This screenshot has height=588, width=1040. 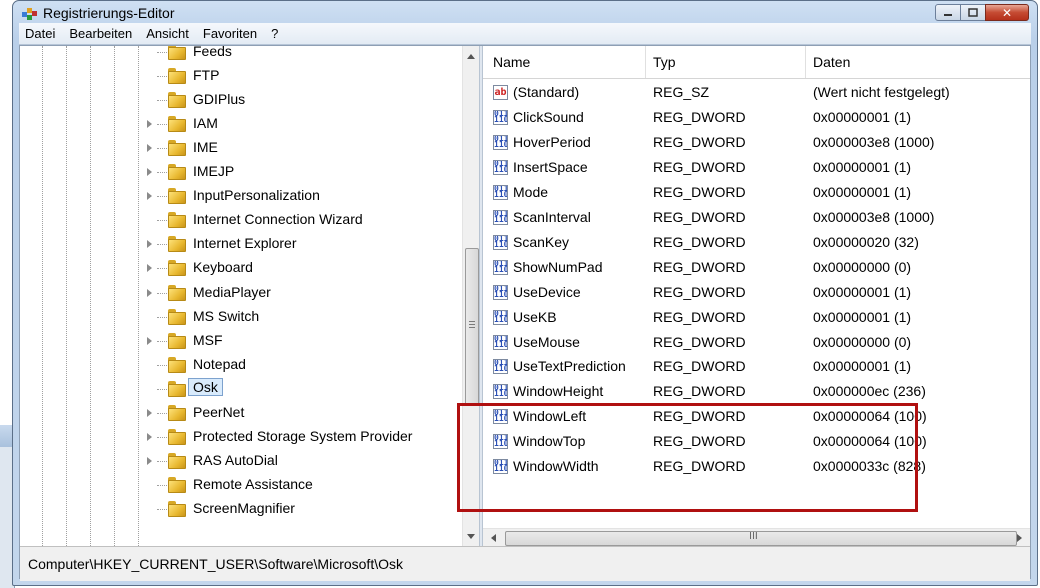 I want to click on grip-line, so click(x=472, y=327).